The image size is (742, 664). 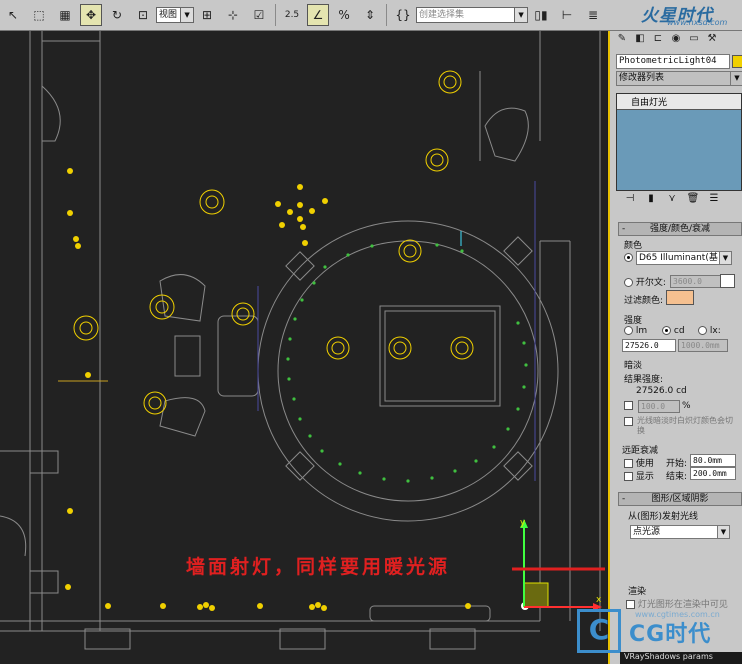 What do you see at coordinates (207, 15) in the screenshot?
I see `pivot-icon: ⊞` at bounding box center [207, 15].